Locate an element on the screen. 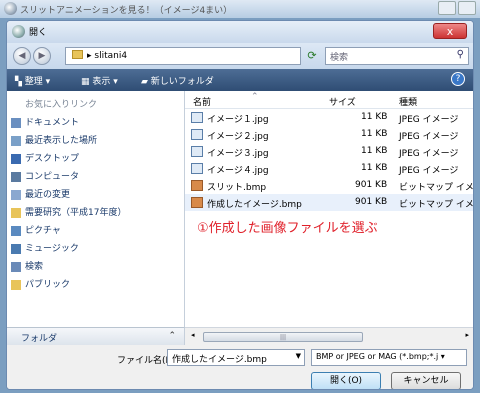 The width and height of the screenshot is (480, 393). file-row: イメージ１.jpg 11 KB JPEG イメージ is located at coordinates (329, 117).